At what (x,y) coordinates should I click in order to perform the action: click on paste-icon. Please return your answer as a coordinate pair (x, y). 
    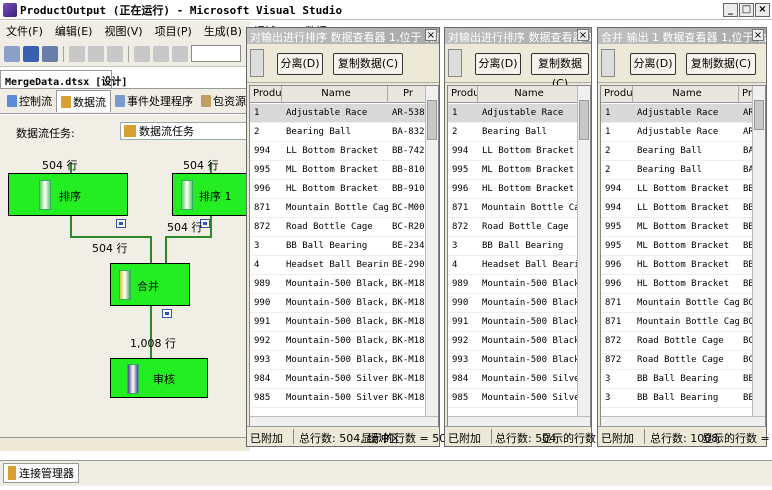
    Looking at the image, I should click on (115, 53).